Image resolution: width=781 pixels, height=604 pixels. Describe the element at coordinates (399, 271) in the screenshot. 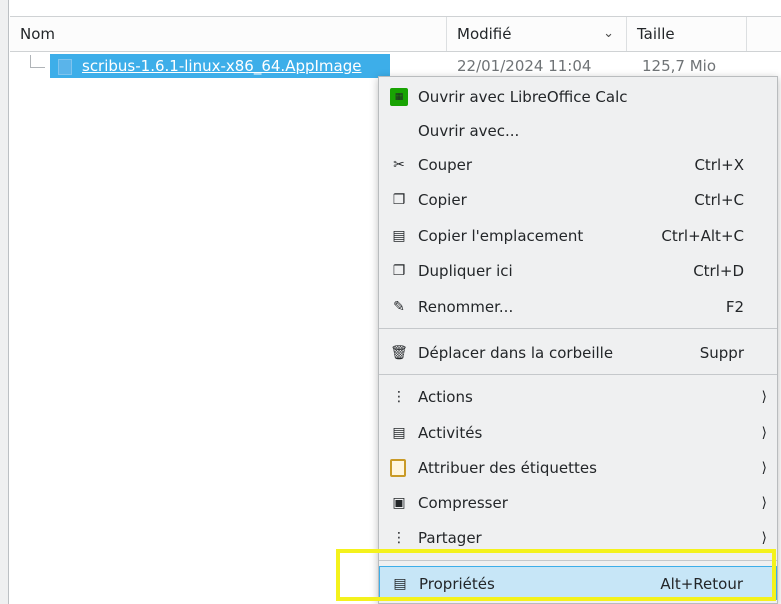

I see `duplicate-icon: ❐` at that location.